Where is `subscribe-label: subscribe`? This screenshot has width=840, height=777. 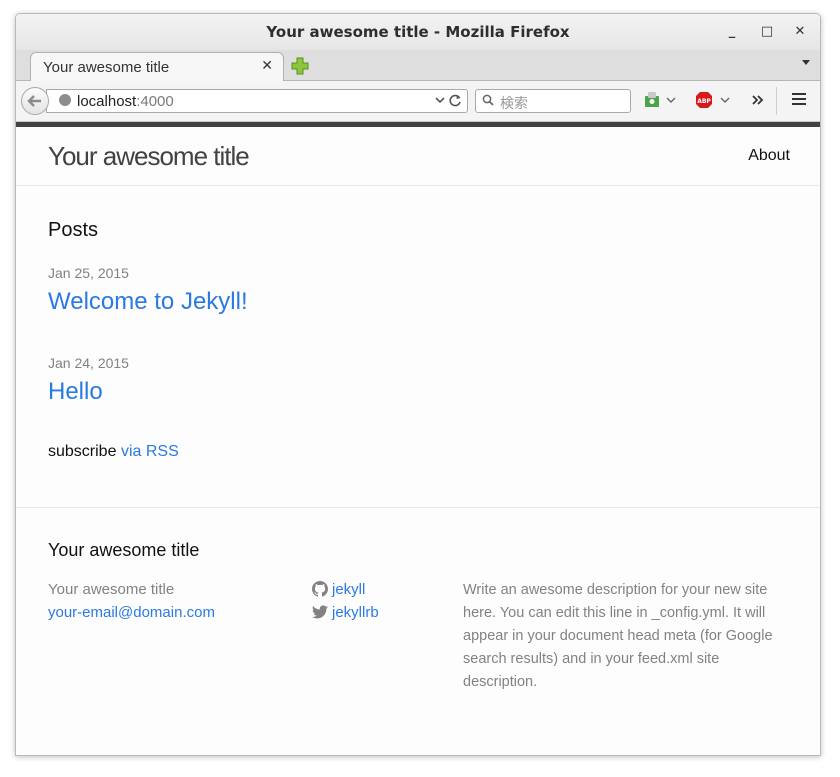
subscribe-label: subscribe is located at coordinates (82, 451).